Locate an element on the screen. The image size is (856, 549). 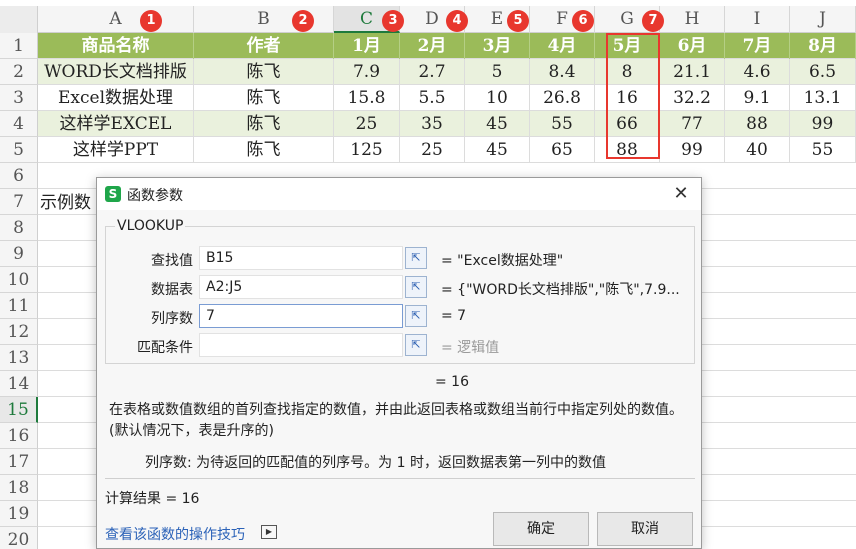
table-row: 这样学PPT 陈飞 125 25 45 65 88 99 40 55 is located at coordinates (447, 150).